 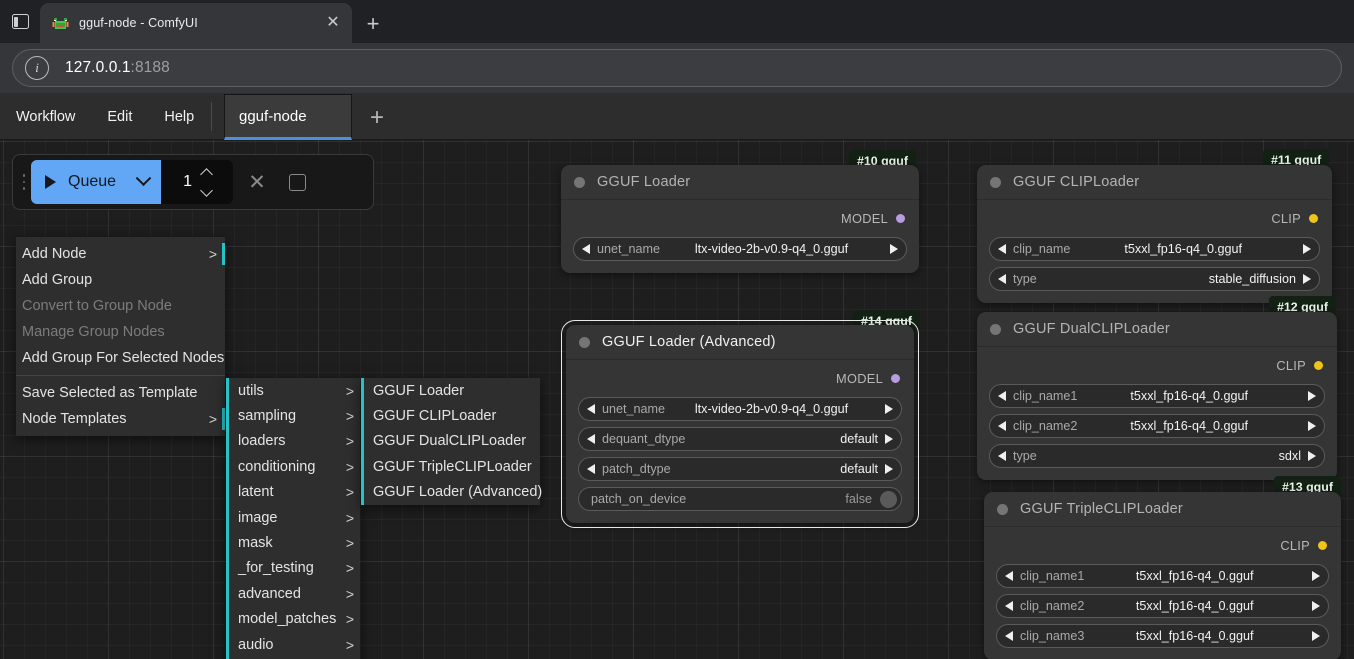 What do you see at coordinates (677, 68) in the screenshot?
I see `address-bar: i 127.0.0.1:8188` at bounding box center [677, 68].